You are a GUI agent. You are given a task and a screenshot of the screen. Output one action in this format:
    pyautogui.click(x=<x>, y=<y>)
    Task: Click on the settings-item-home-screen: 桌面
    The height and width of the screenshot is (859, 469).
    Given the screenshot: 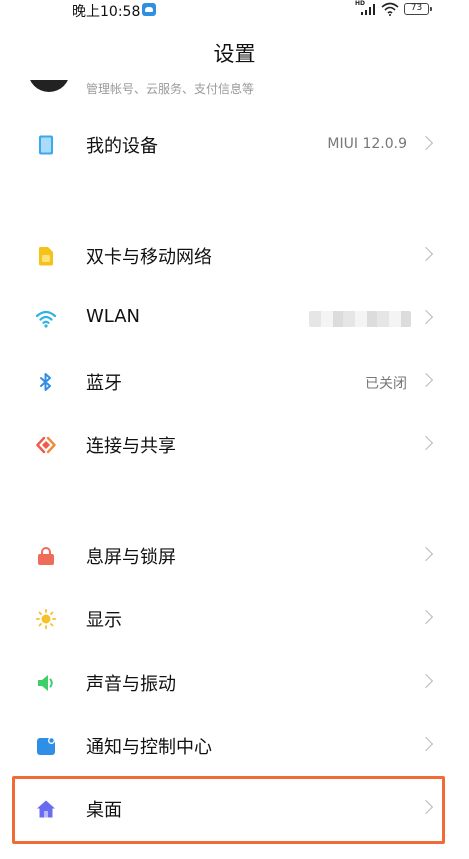 What is the action you would take?
    pyautogui.click(x=234, y=809)
    